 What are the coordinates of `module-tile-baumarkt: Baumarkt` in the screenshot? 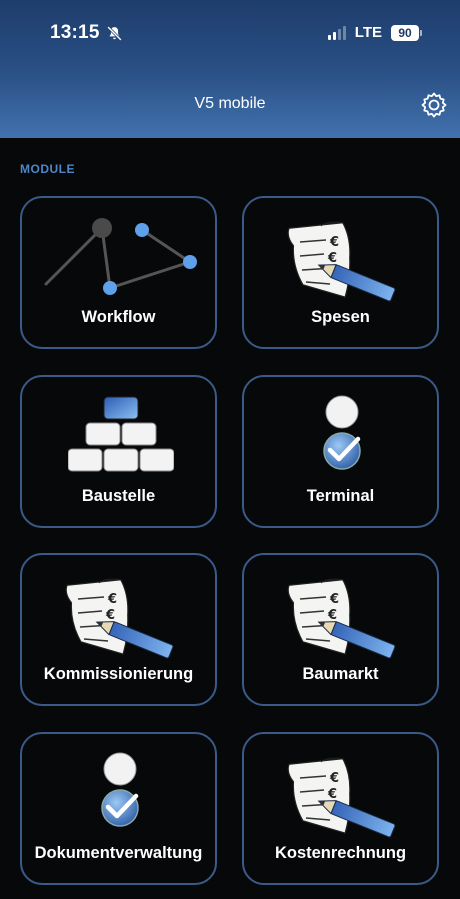 It's located at (340, 629).